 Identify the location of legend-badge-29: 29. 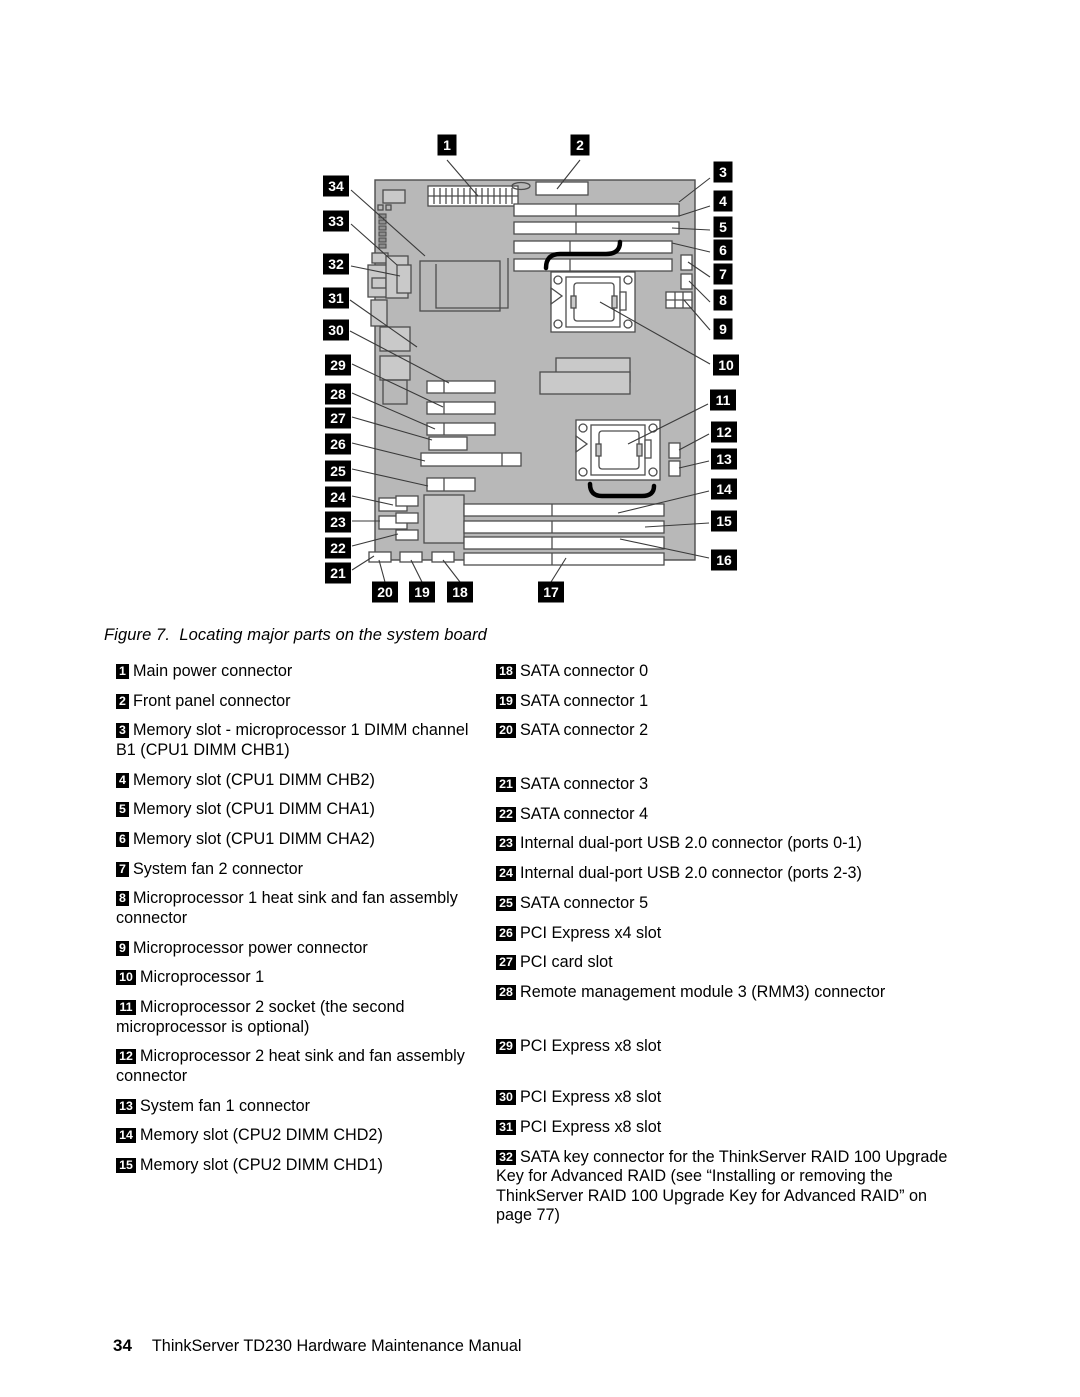
(506, 1046).